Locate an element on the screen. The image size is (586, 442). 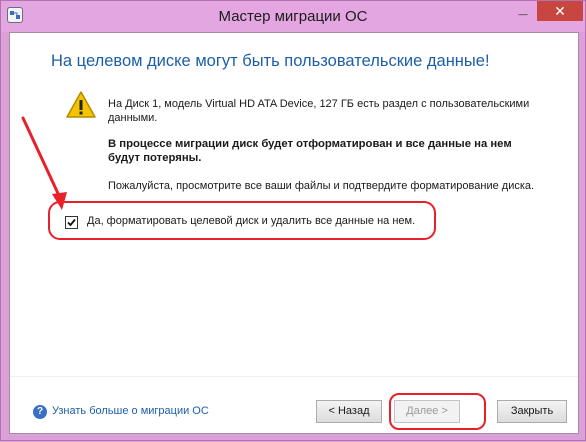
minimize-button: _ is located at coordinates (523, 11).